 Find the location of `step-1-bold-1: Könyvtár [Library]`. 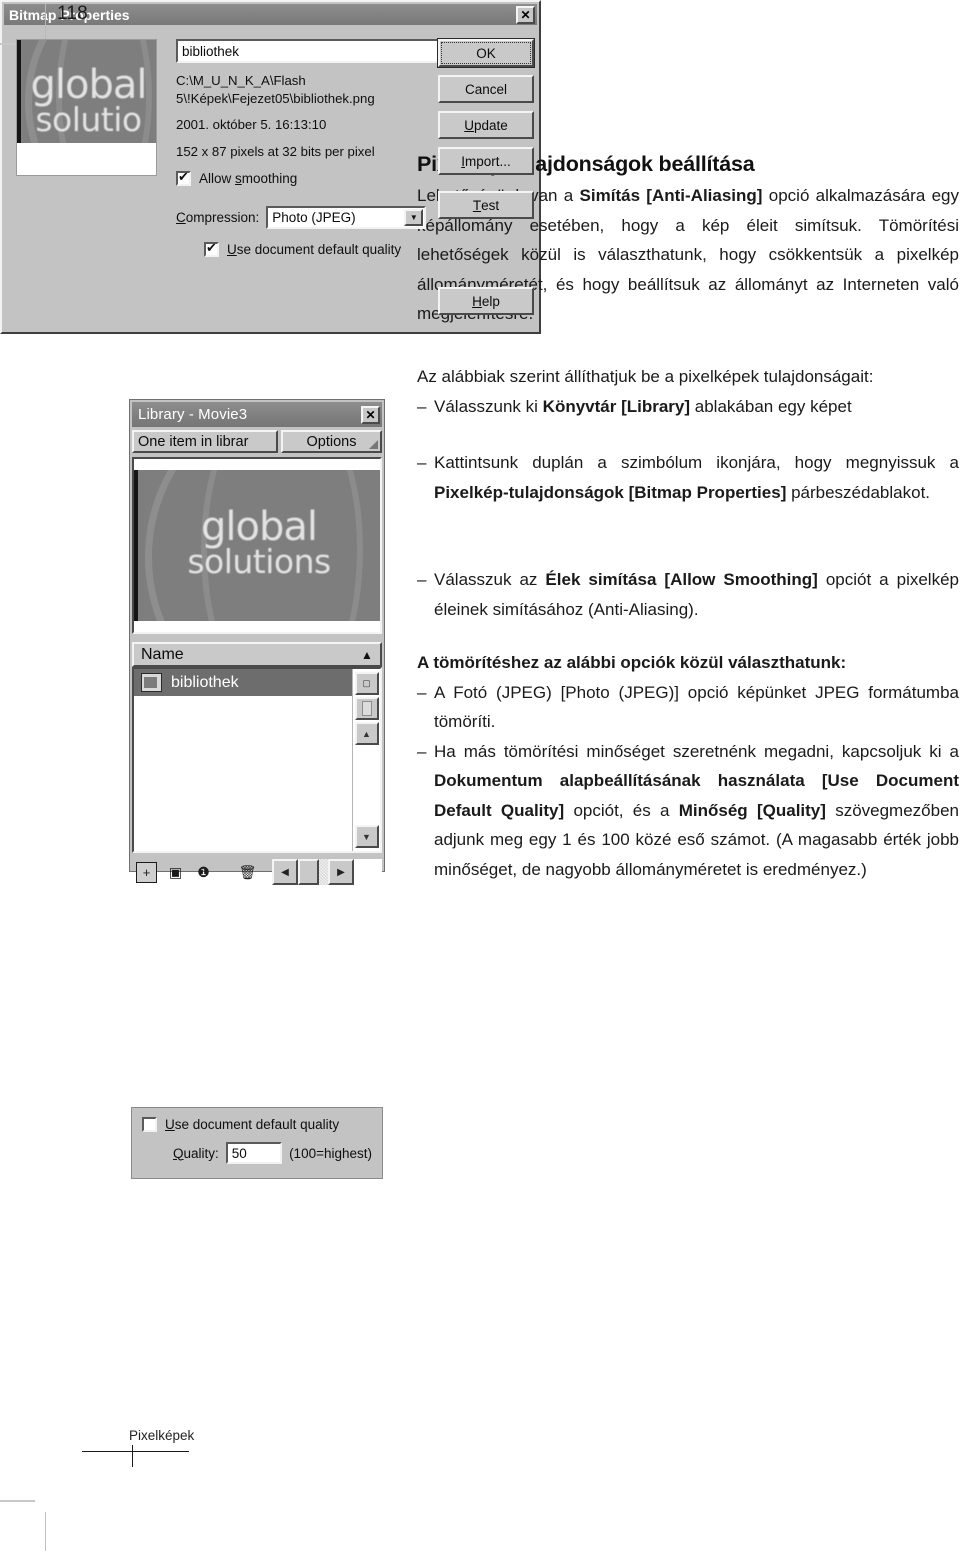

step-1-bold-1: Könyvtár [Library] is located at coordinates (616, 406).